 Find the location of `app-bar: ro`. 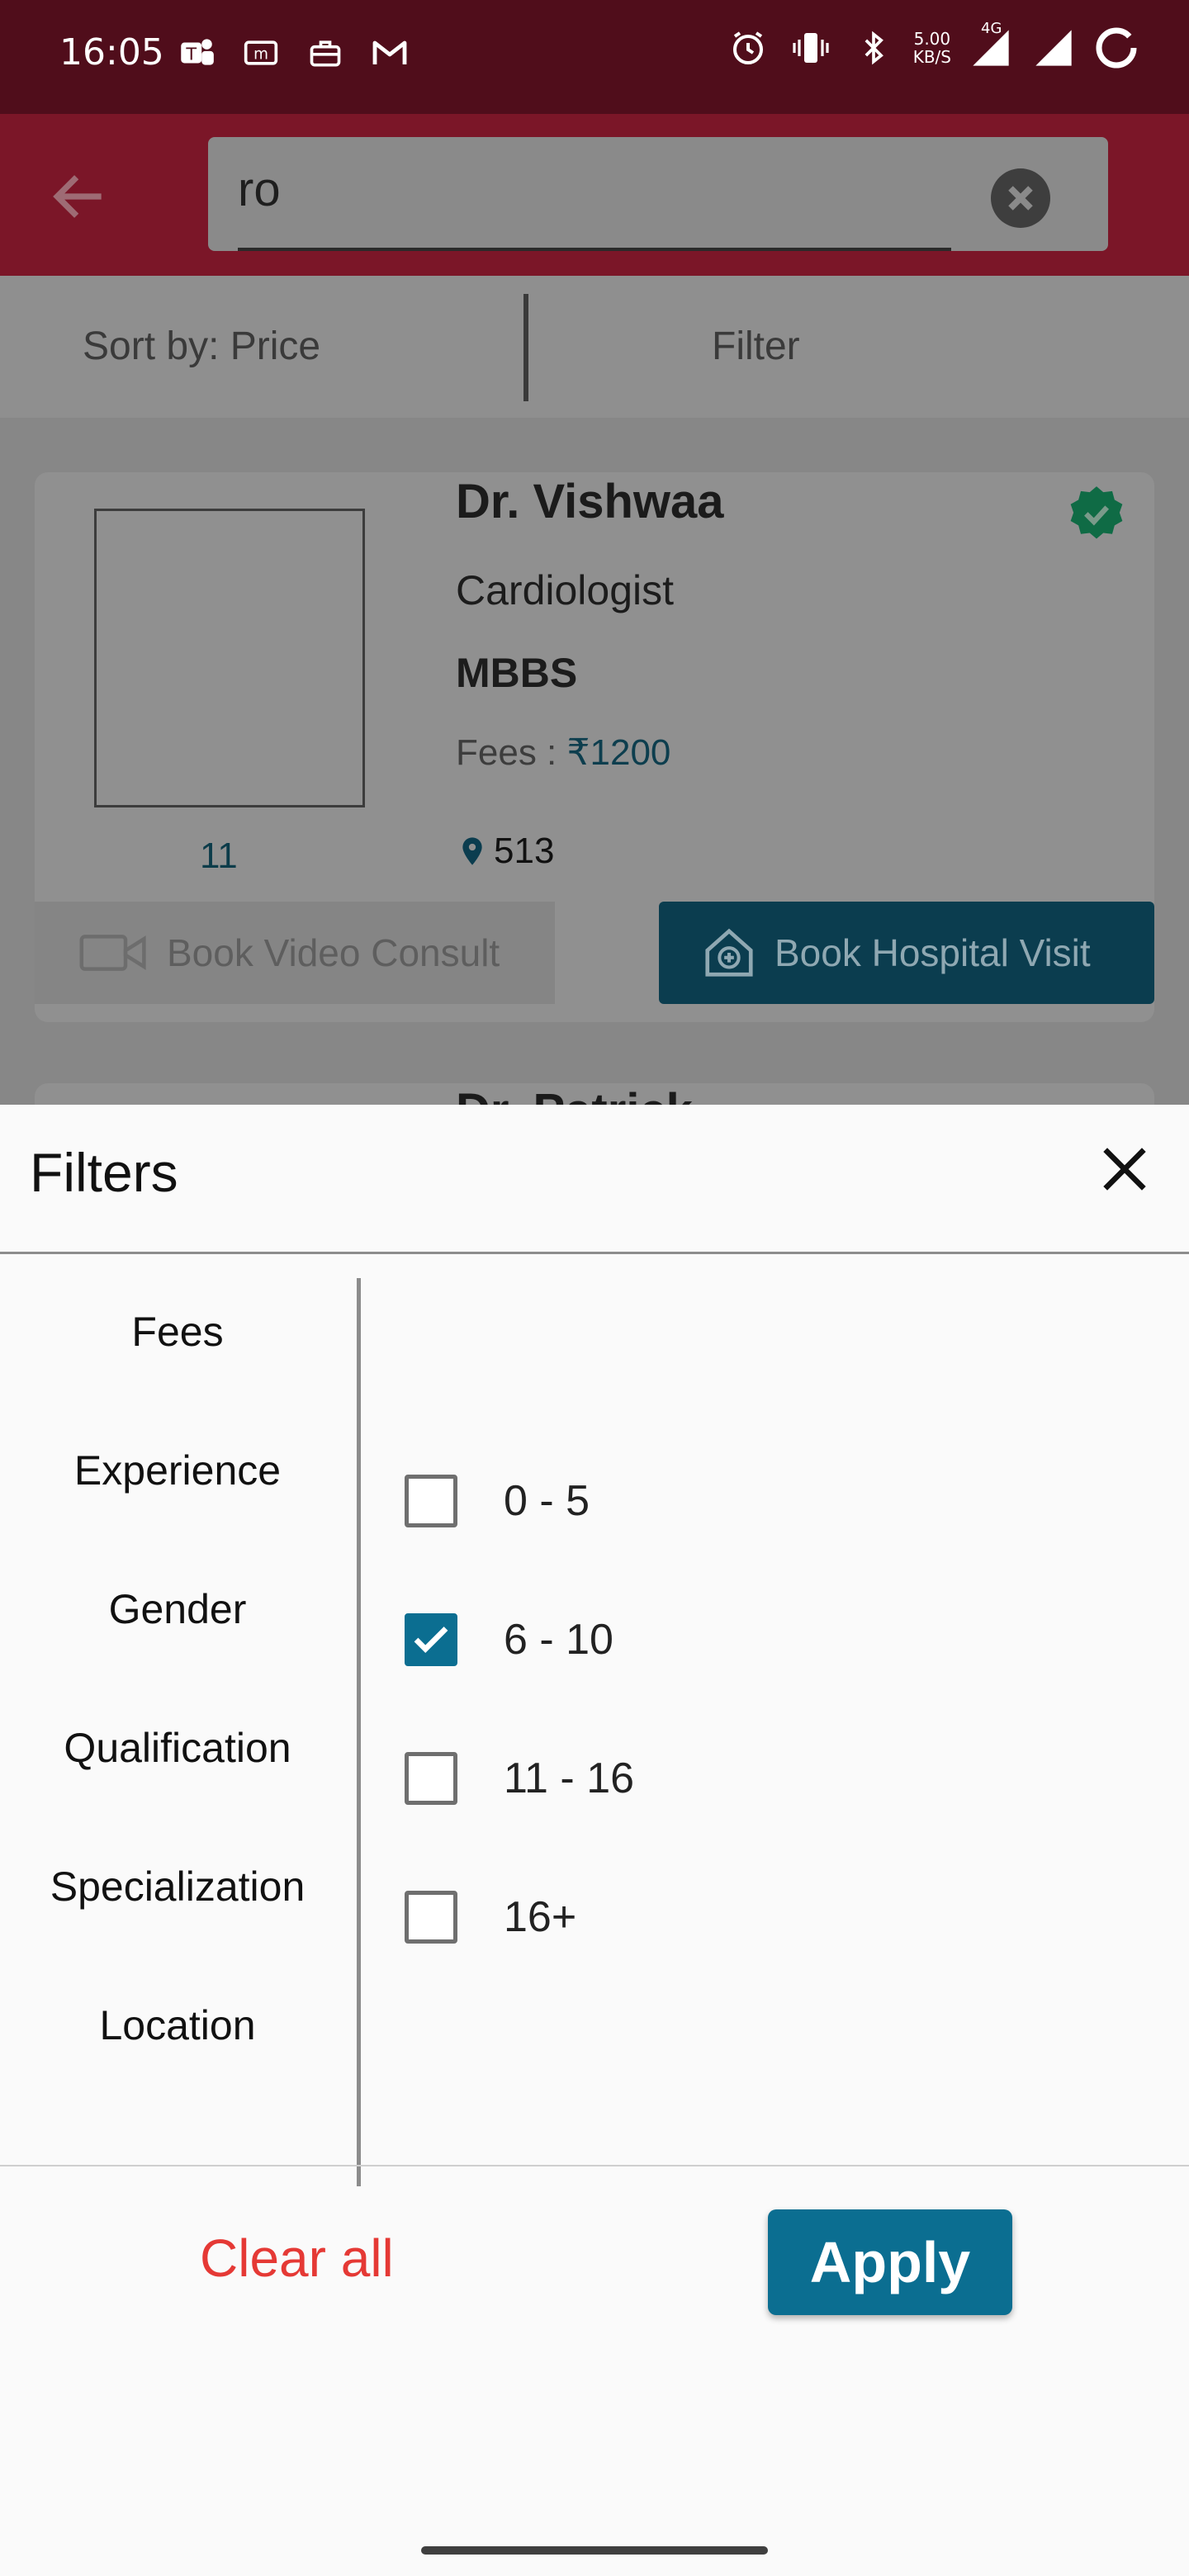

app-bar: ro is located at coordinates (594, 195).